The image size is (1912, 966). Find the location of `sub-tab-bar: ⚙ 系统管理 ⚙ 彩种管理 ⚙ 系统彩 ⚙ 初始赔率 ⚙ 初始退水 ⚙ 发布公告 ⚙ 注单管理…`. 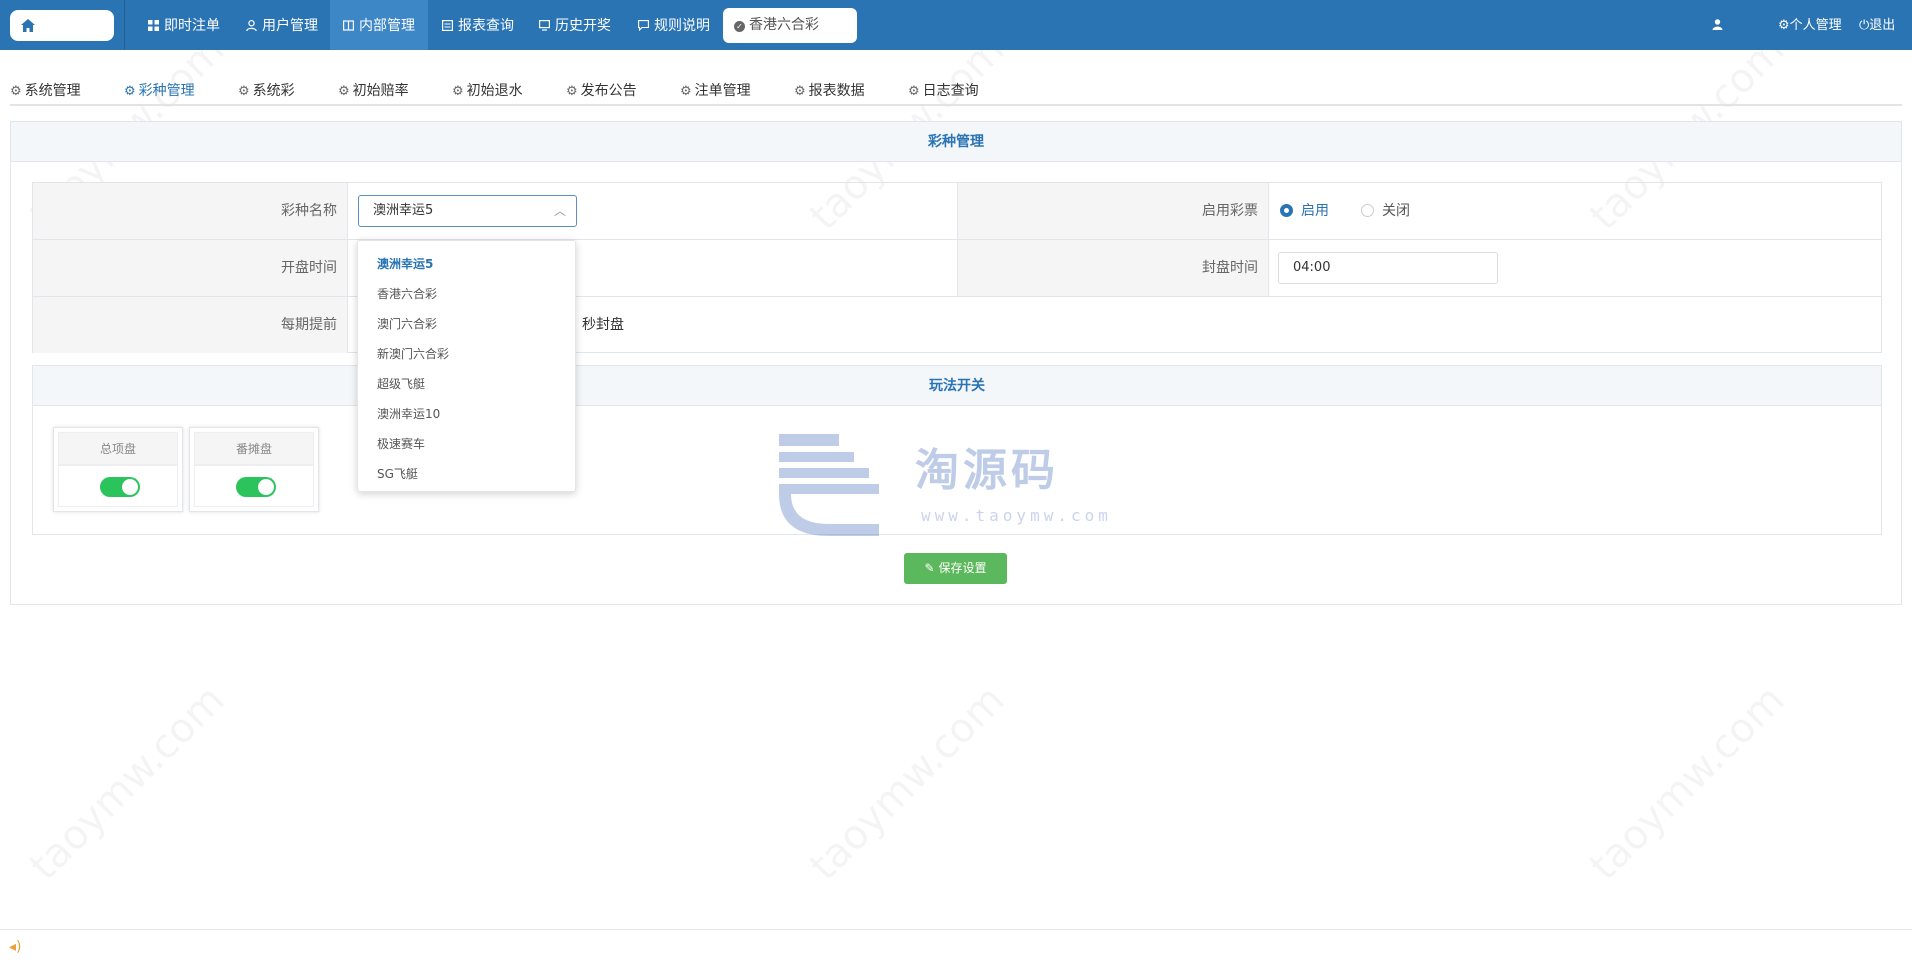

sub-tab-bar: ⚙ 系统管理 ⚙ 彩种管理 ⚙ 系统彩 ⚙ 初始赔率 ⚙ 初始退水 ⚙ 发布公告 ⚙ 注单管理… is located at coordinates (956, 78).